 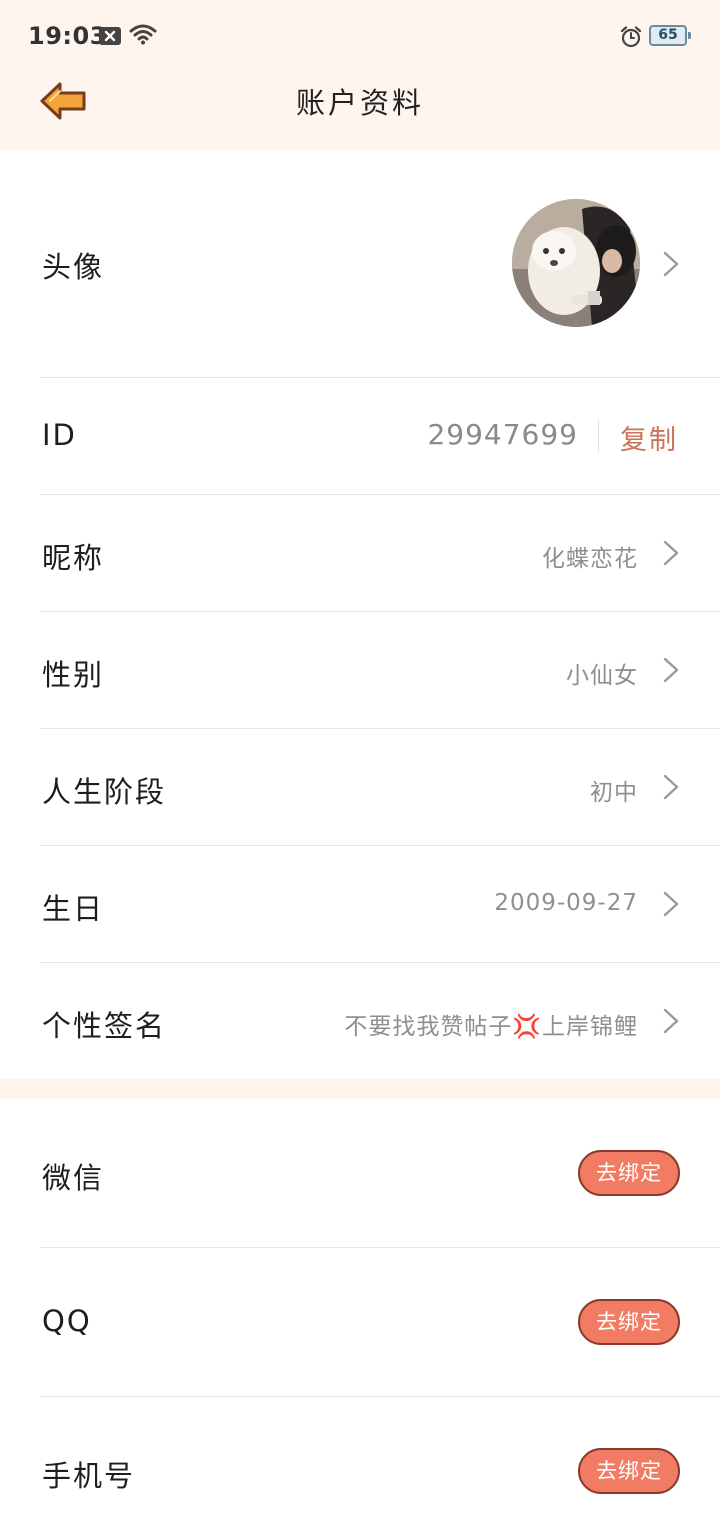 What do you see at coordinates (360, 37) in the screenshot?
I see `status-bar: 19:03 65` at bounding box center [360, 37].